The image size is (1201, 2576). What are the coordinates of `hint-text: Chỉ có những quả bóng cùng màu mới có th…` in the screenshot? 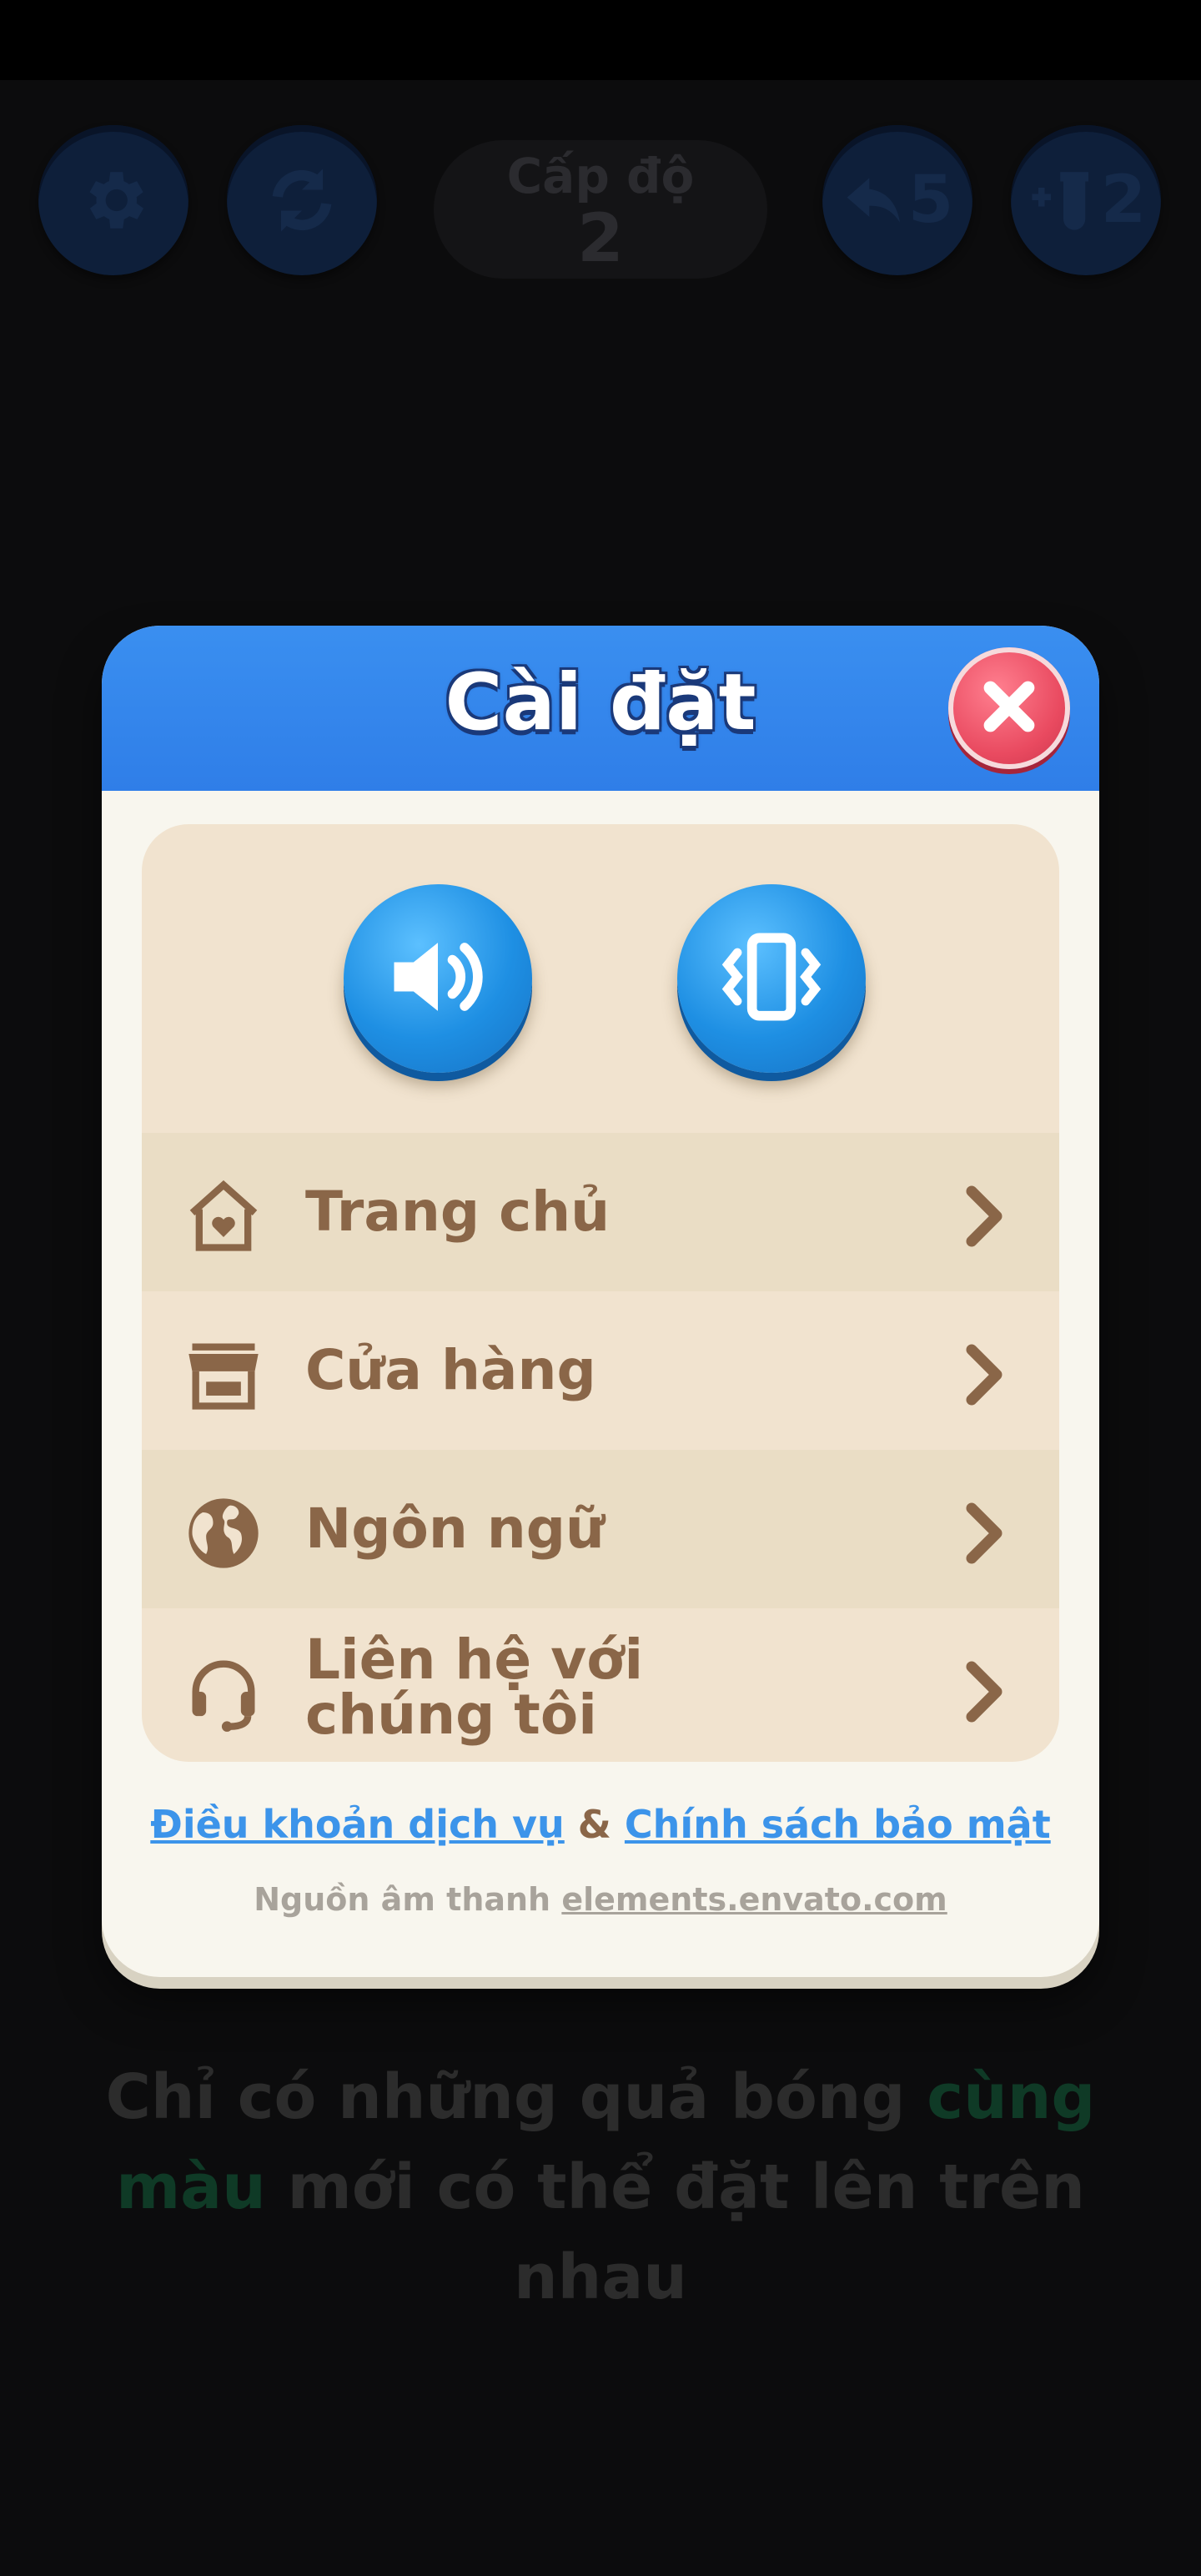 It's located at (601, 2187).